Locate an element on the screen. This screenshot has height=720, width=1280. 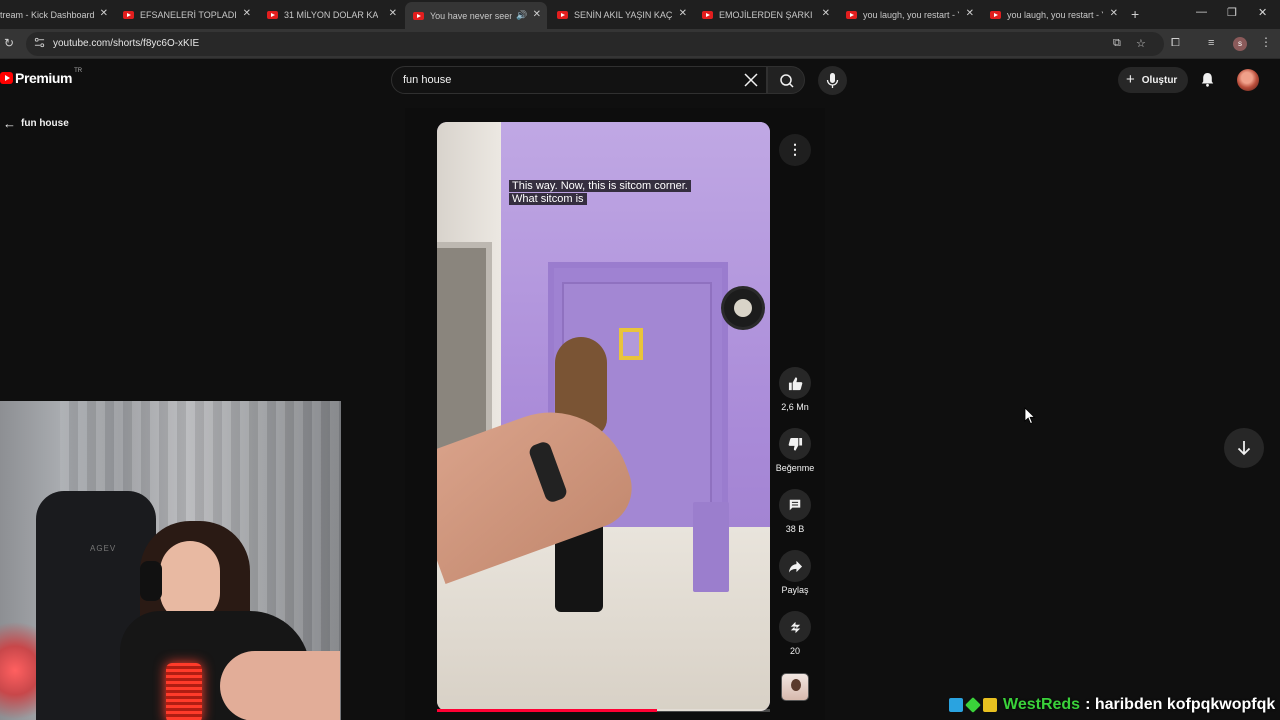
browser-tab: EMOJİLERDEN ŞARKI BUL ✕ is located at coordinates (766, 15).